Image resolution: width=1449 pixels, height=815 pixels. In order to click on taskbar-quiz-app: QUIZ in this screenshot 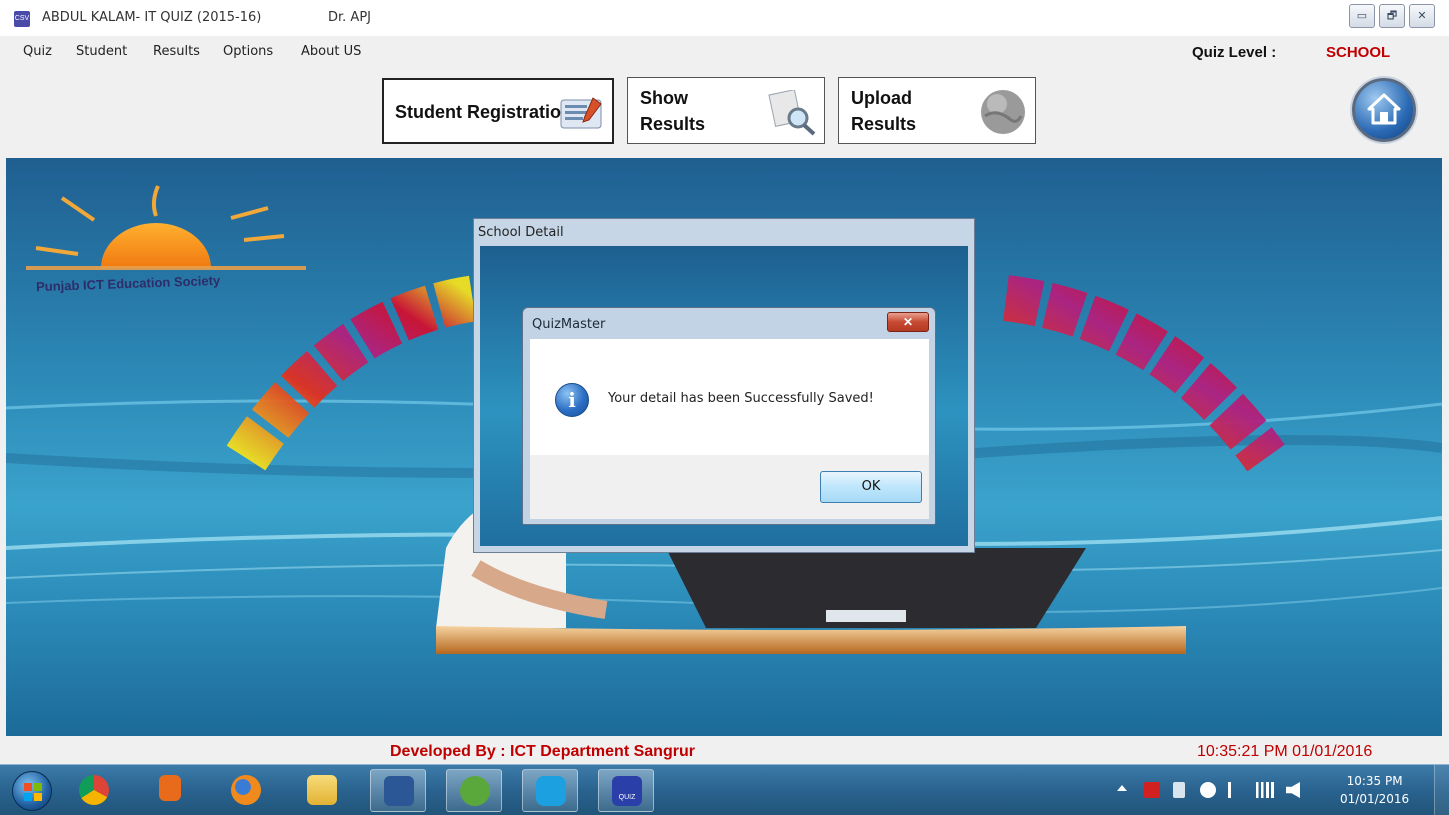, I will do `click(626, 790)`.